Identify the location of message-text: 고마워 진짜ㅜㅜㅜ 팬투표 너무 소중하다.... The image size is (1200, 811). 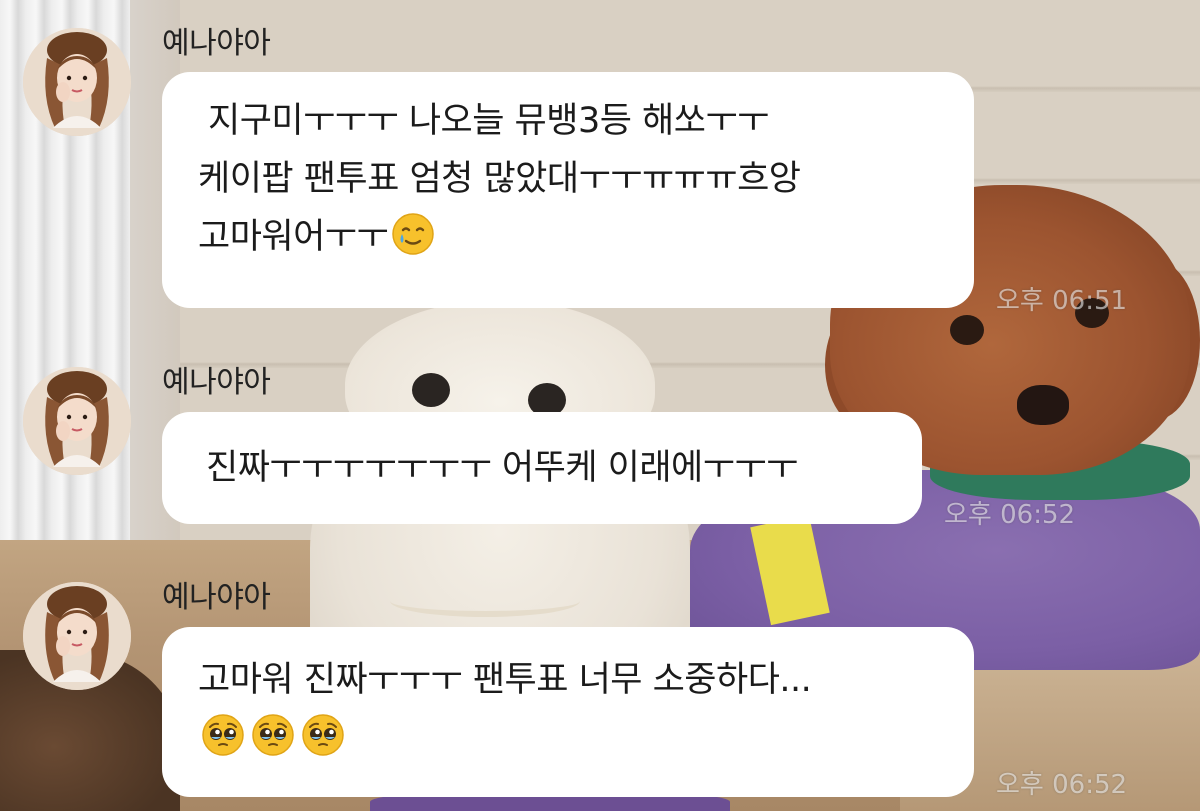
(505, 680).